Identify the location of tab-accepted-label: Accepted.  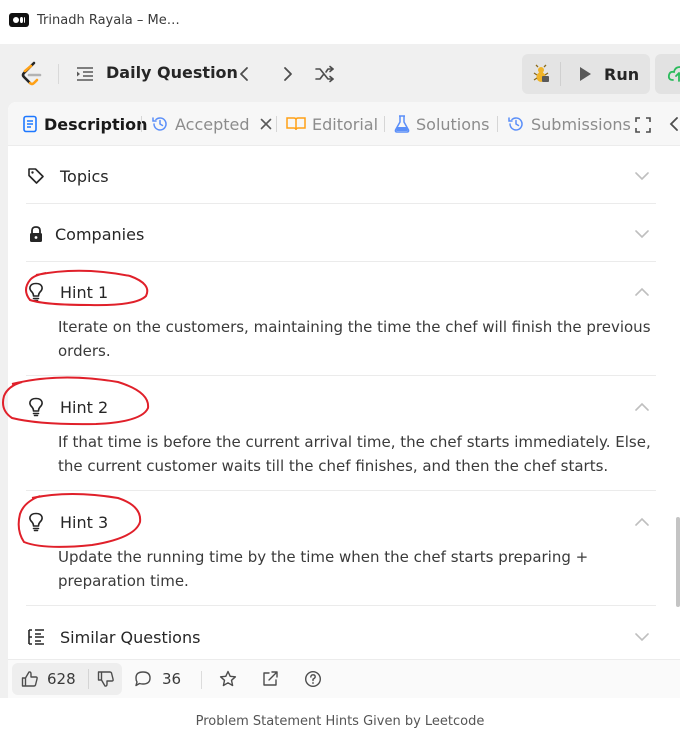
(212, 124).